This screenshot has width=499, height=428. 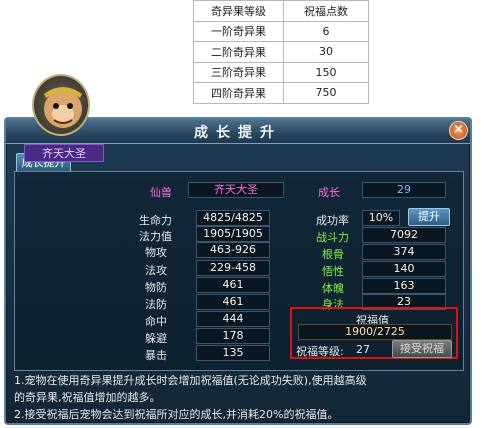 I want to click on stat-label-hit: 命中, so click(x=156, y=321).